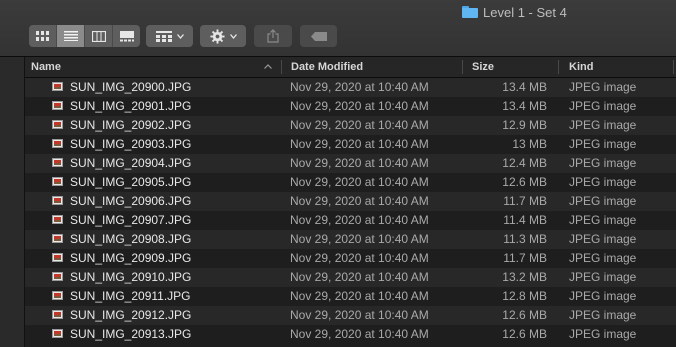 The image size is (676, 347). Describe the element at coordinates (126, 36) in the screenshot. I see `gallery-view-button` at that location.